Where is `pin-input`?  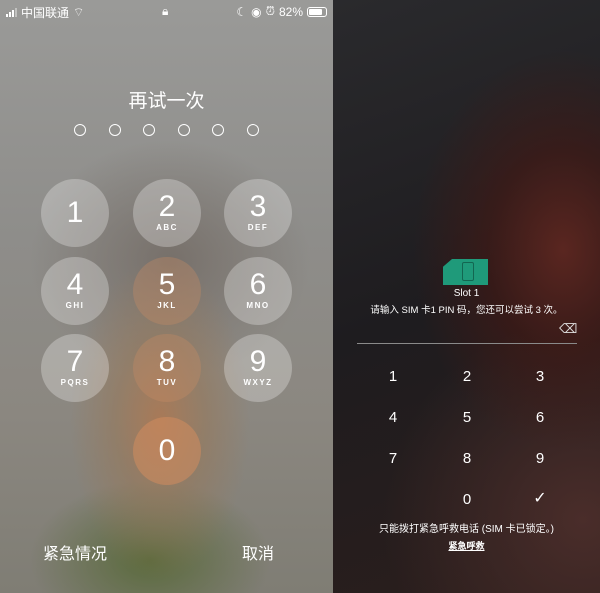
pin-input is located at coordinates (467, 343).